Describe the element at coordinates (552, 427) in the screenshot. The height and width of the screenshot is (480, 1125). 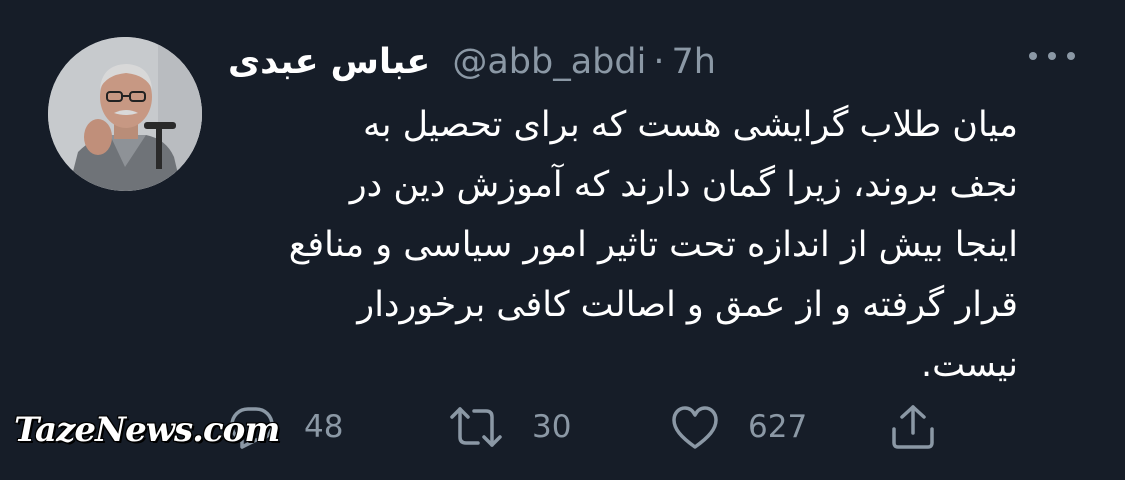
I see `retweet-count: 30` at that location.